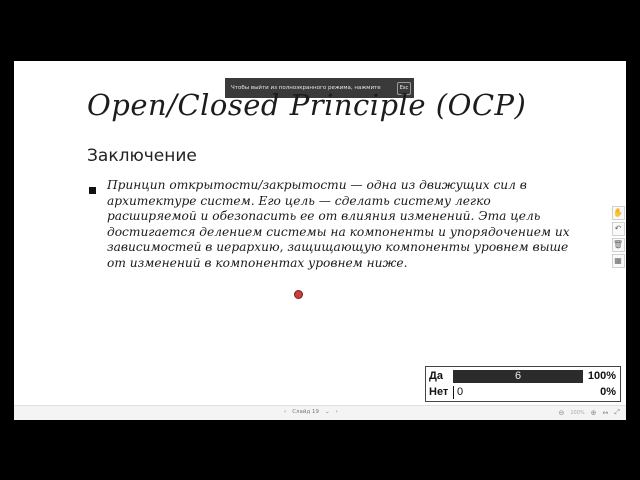  I want to click on poll-count-no: 0, so click(460, 392).